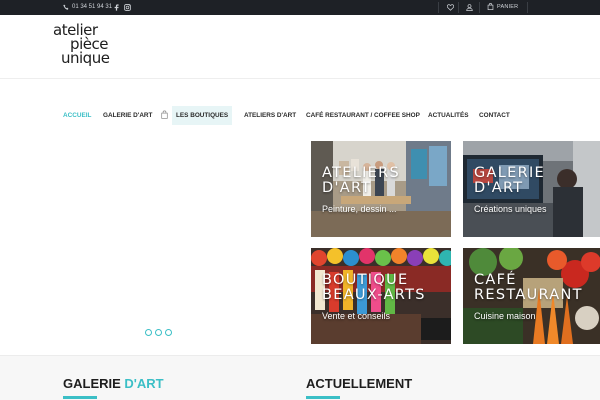 This screenshot has width=600, height=400. I want to click on tile-boutique: BOUTIQUE BEAUX-ARTS Vente et conseils, so click(381, 296).